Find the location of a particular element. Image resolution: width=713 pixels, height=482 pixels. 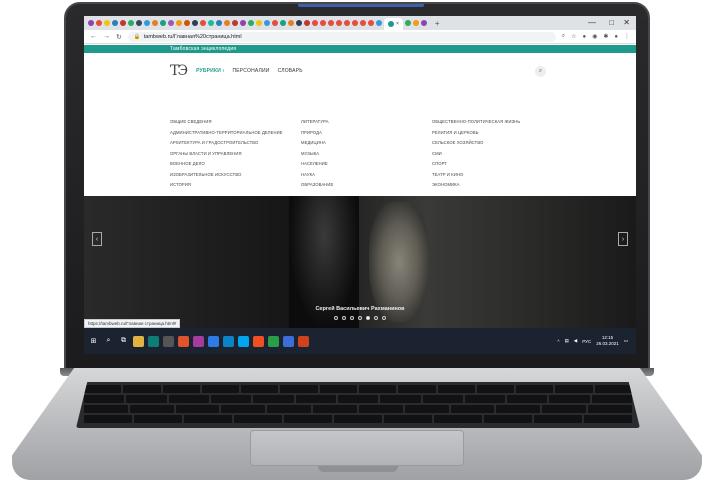

rubric-item: МУЗЫКА is located at coordinates (366, 154).